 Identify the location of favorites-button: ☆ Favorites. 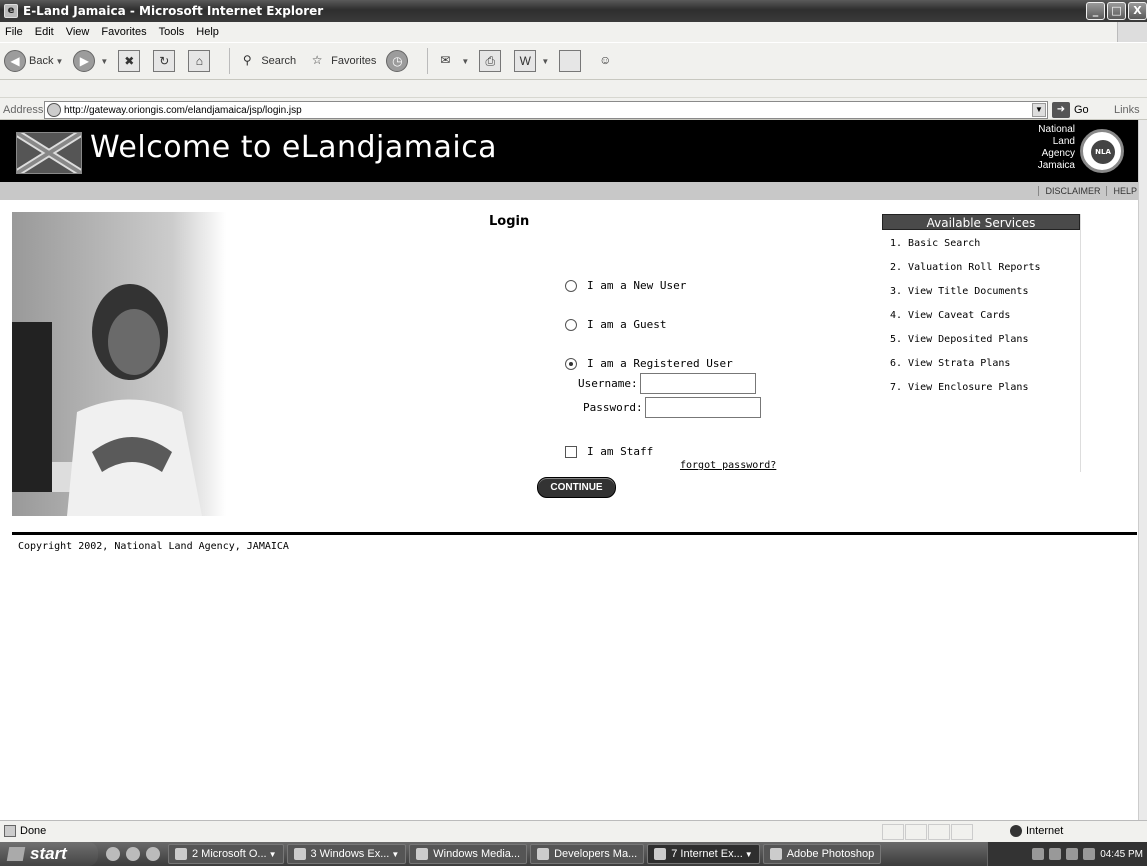
(341, 61).